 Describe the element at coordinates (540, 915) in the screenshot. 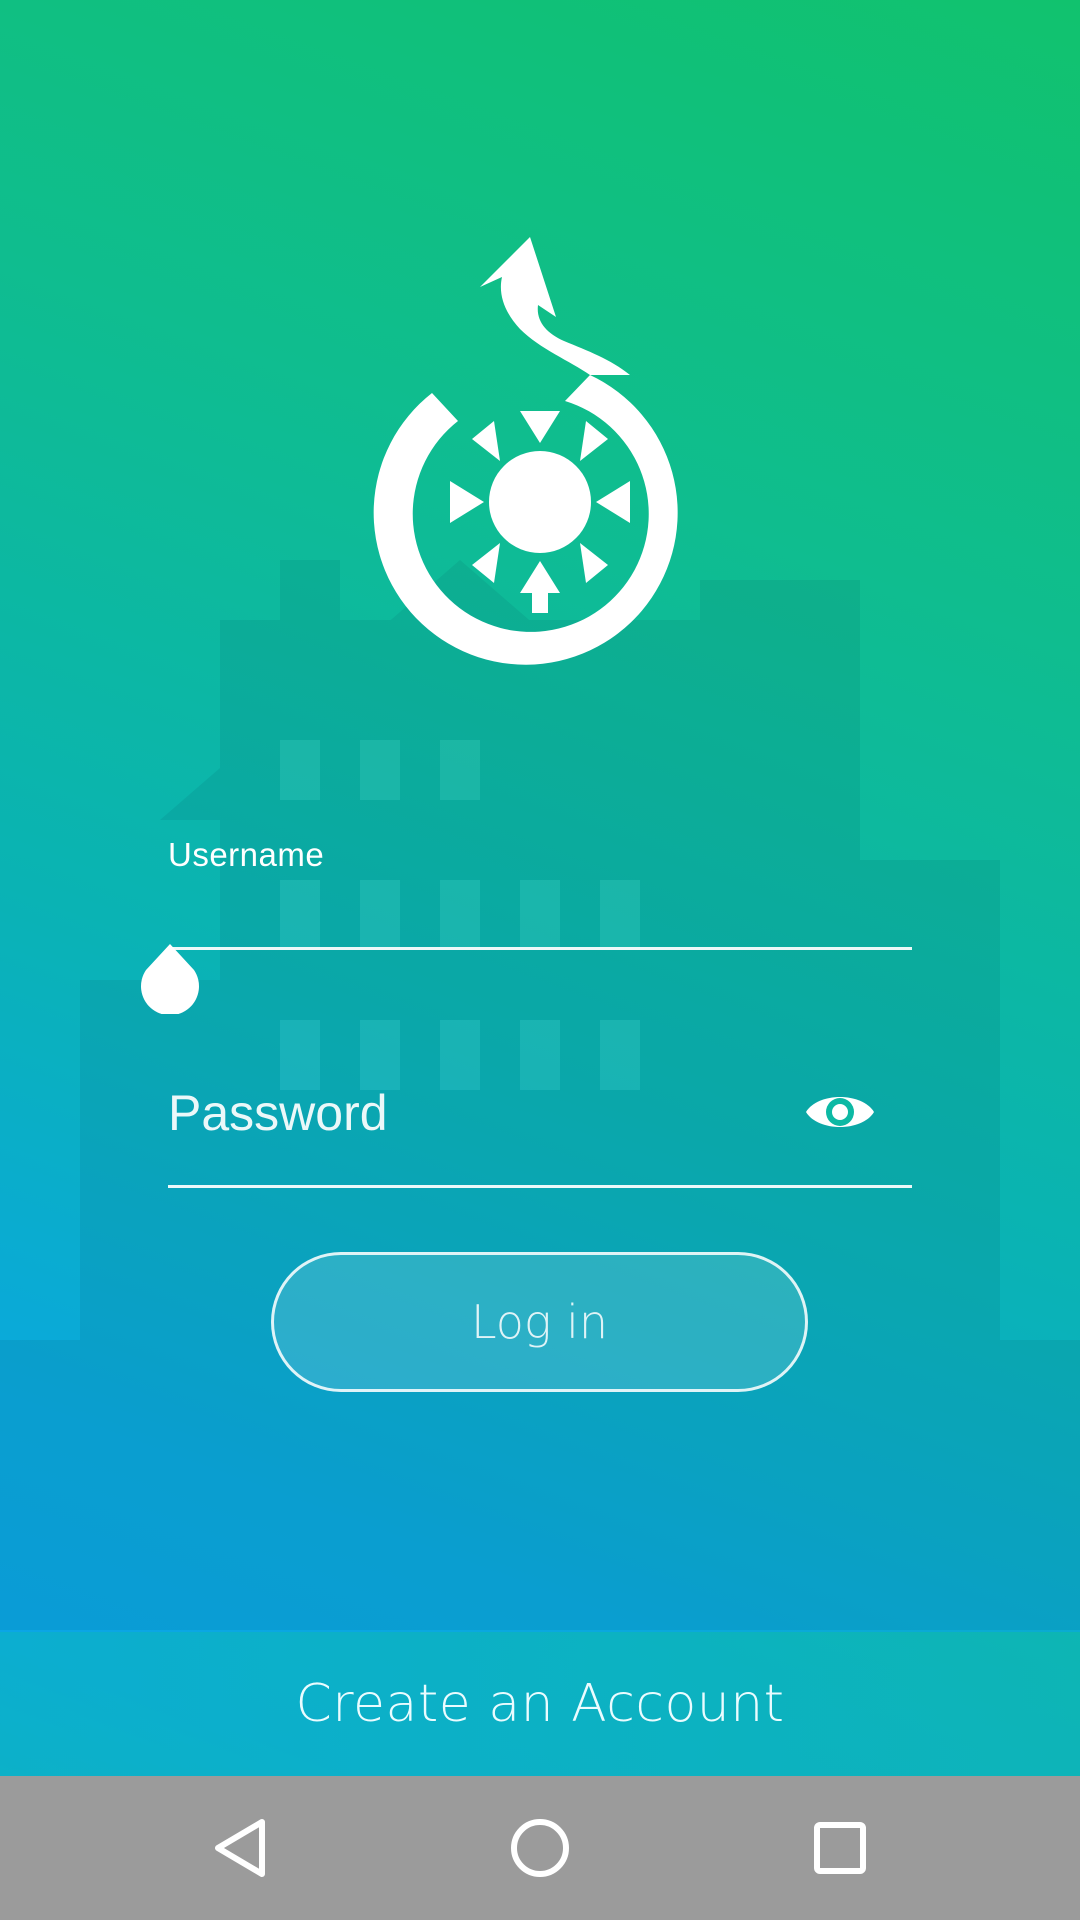

I see `username-input` at that location.